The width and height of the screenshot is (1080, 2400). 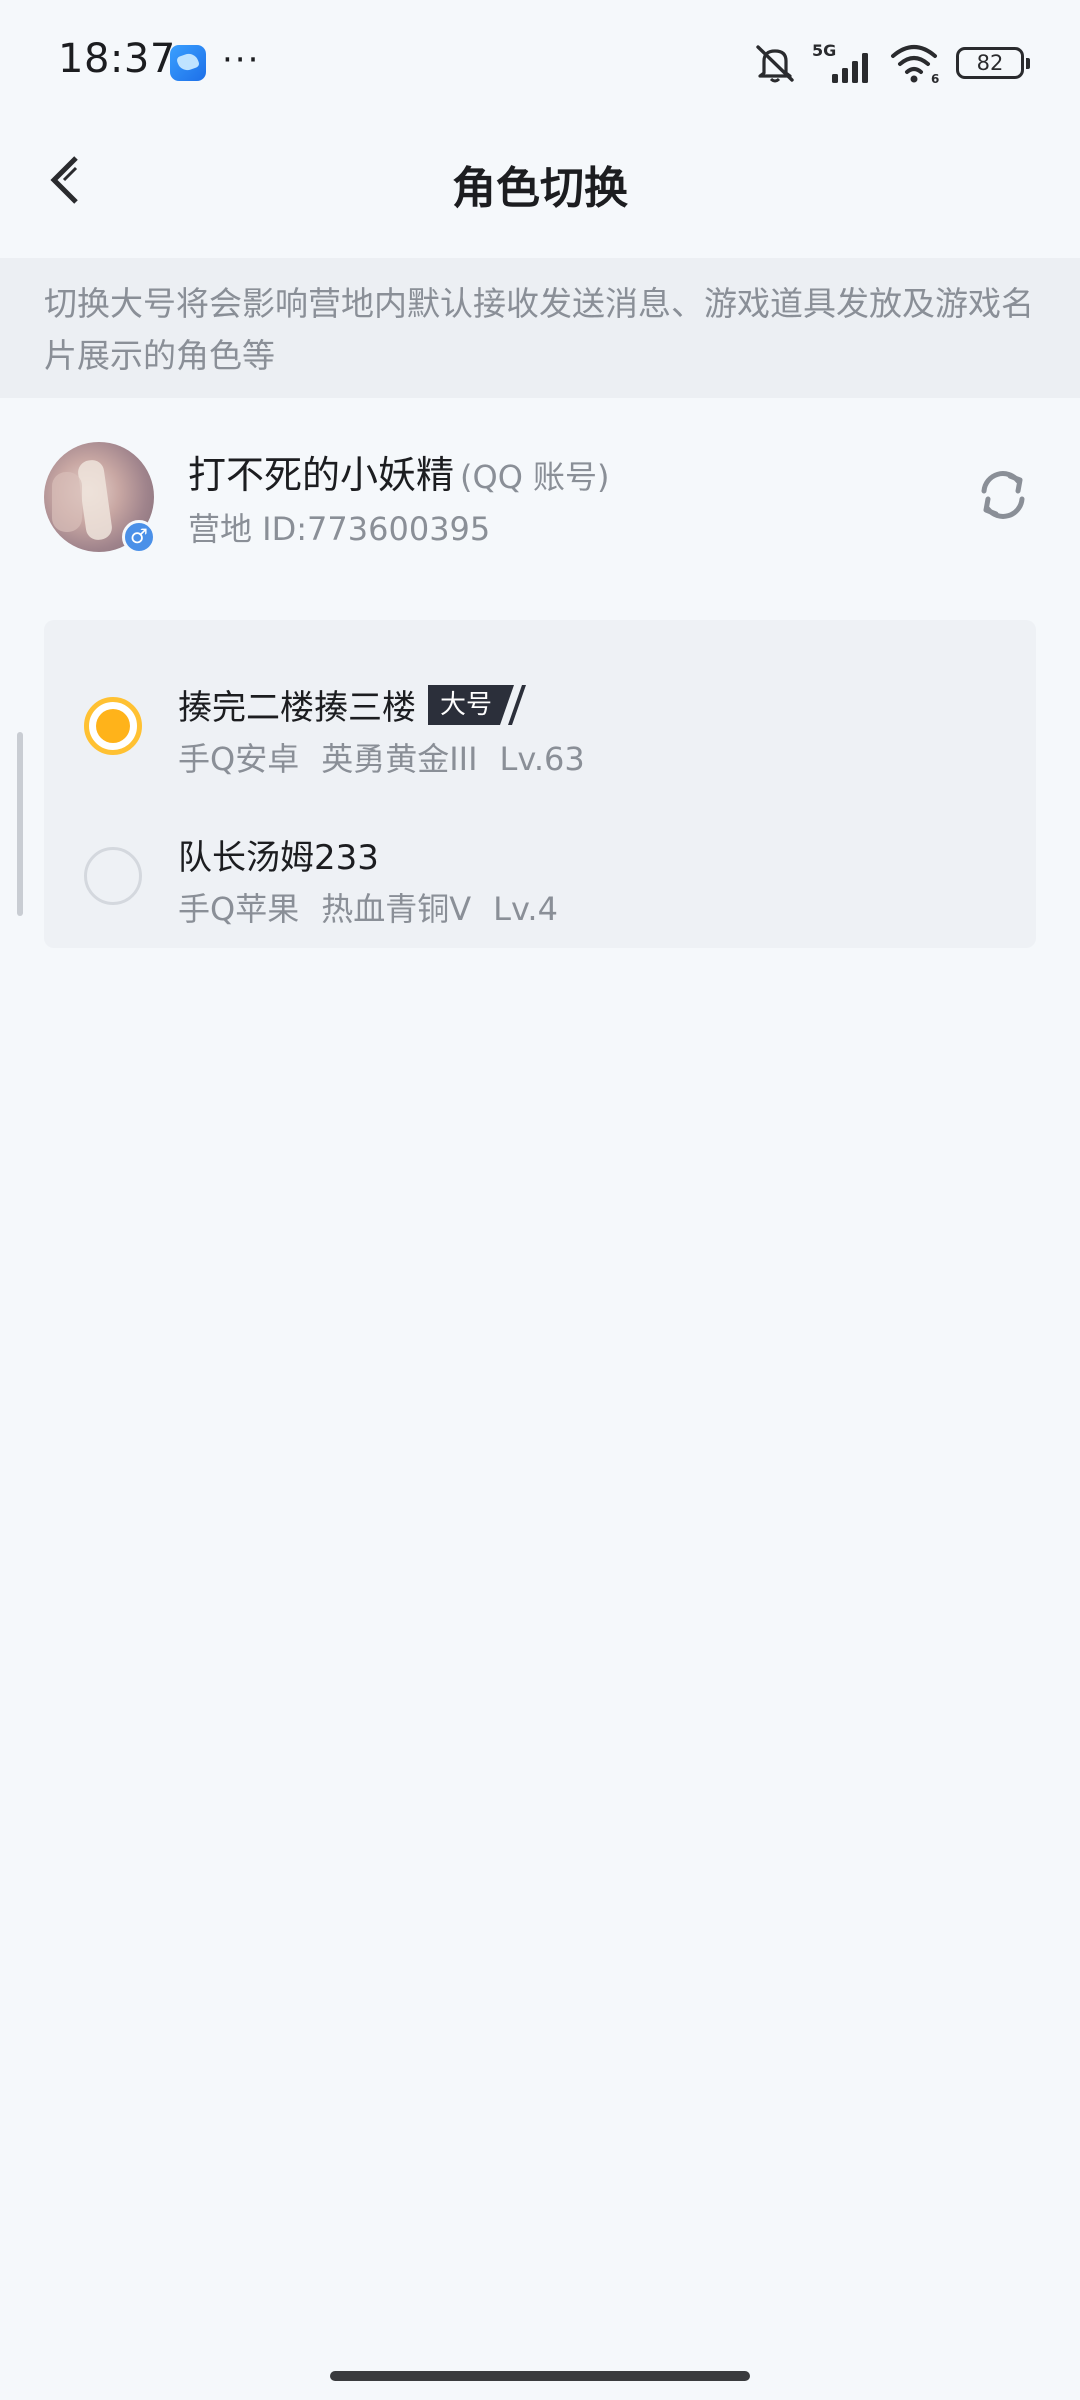 I want to click on role-level: Lv.63, so click(x=542, y=759).